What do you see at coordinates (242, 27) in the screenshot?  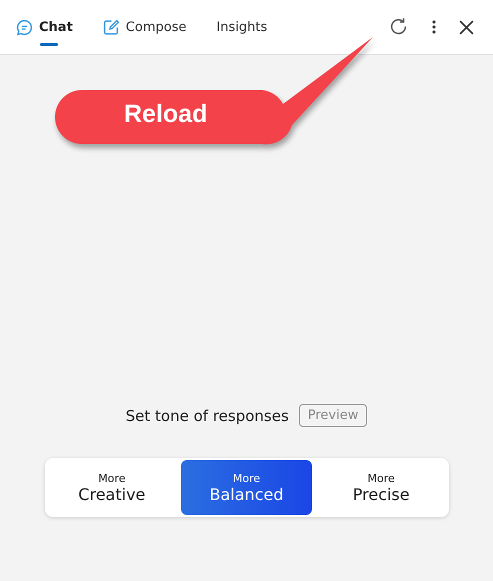 I see `tab: Insights` at bounding box center [242, 27].